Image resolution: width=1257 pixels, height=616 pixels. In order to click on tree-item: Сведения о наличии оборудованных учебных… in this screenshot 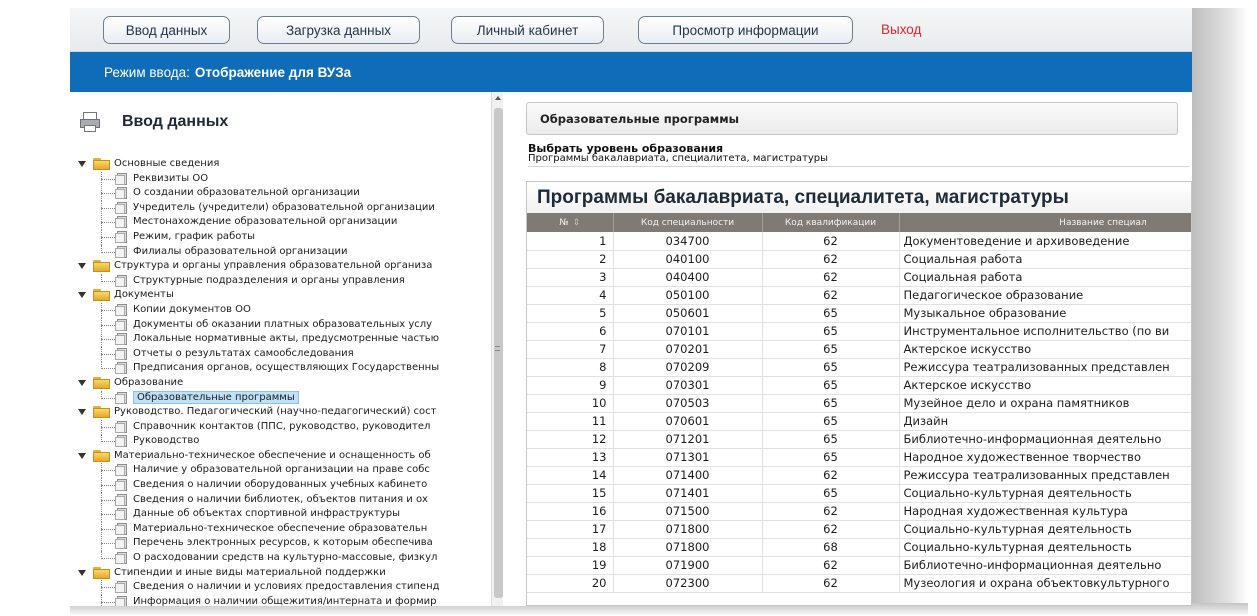, I will do `click(282, 486)`.